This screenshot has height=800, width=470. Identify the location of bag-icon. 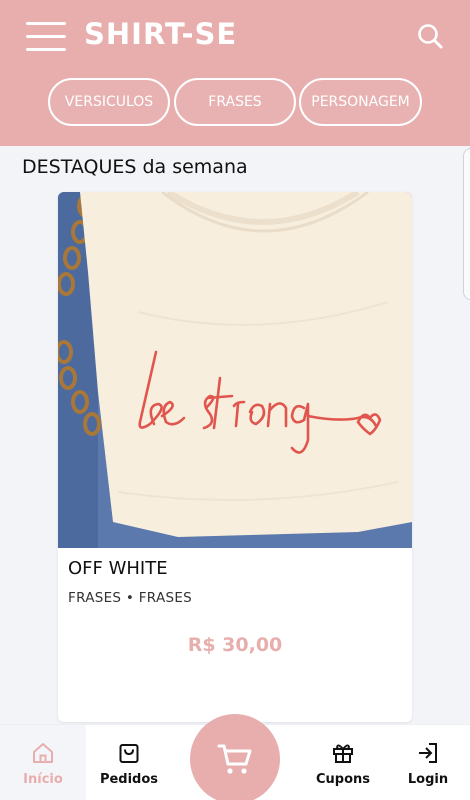
(129, 753).